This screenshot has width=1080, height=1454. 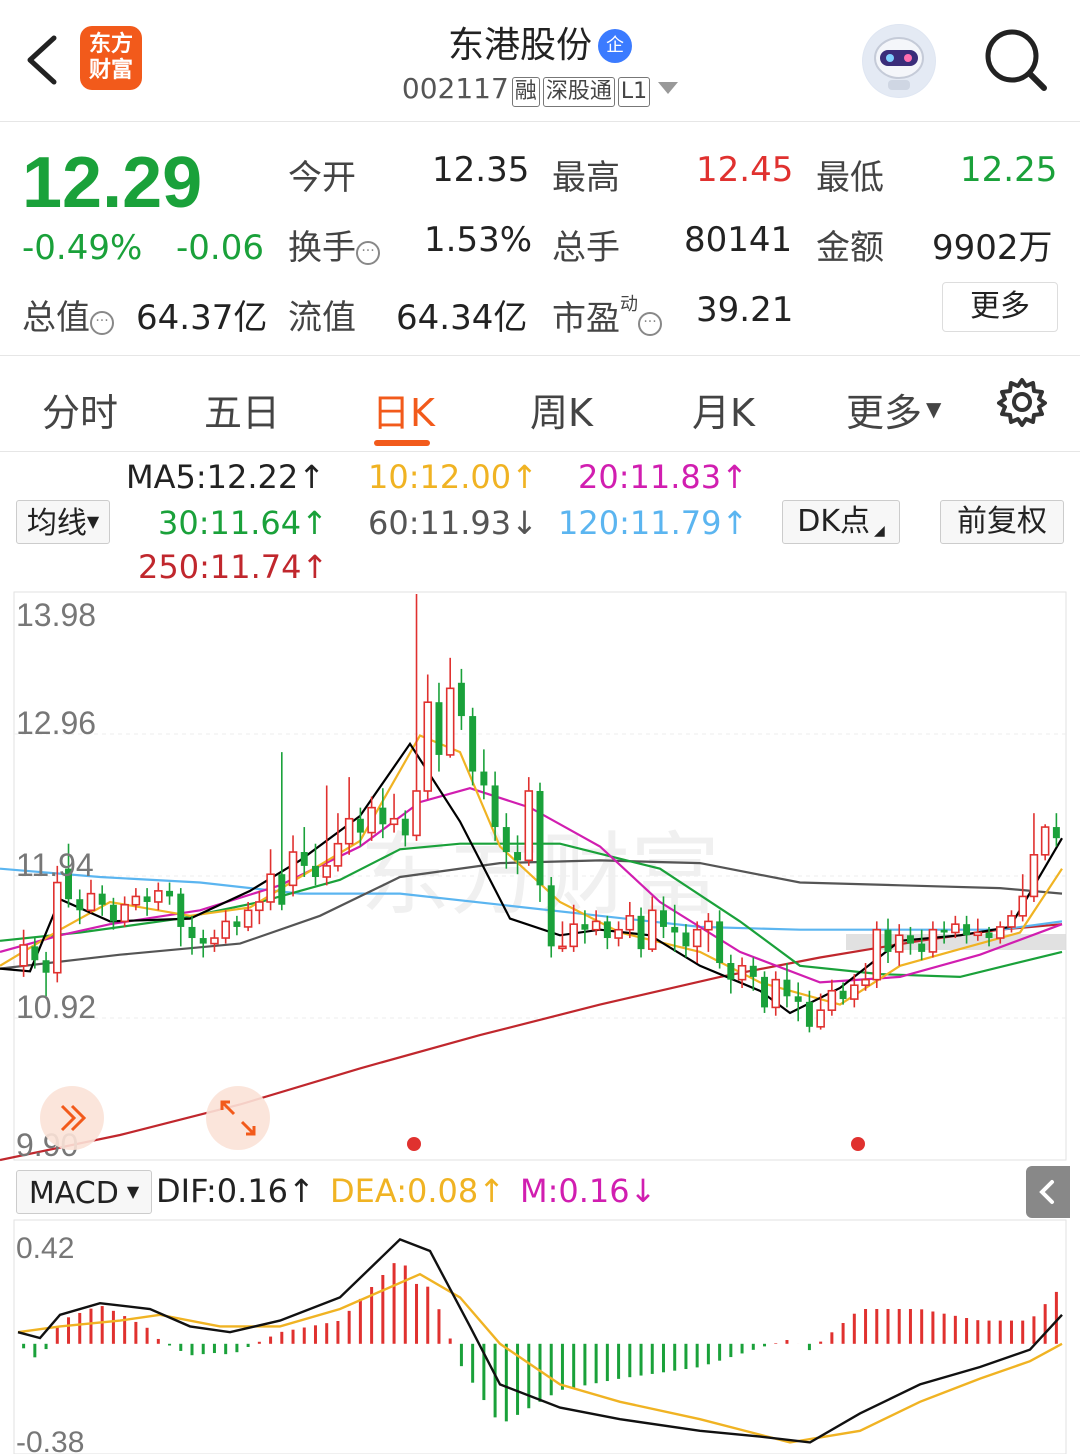 I want to click on change-percent: -0.49%, so click(x=82, y=248).